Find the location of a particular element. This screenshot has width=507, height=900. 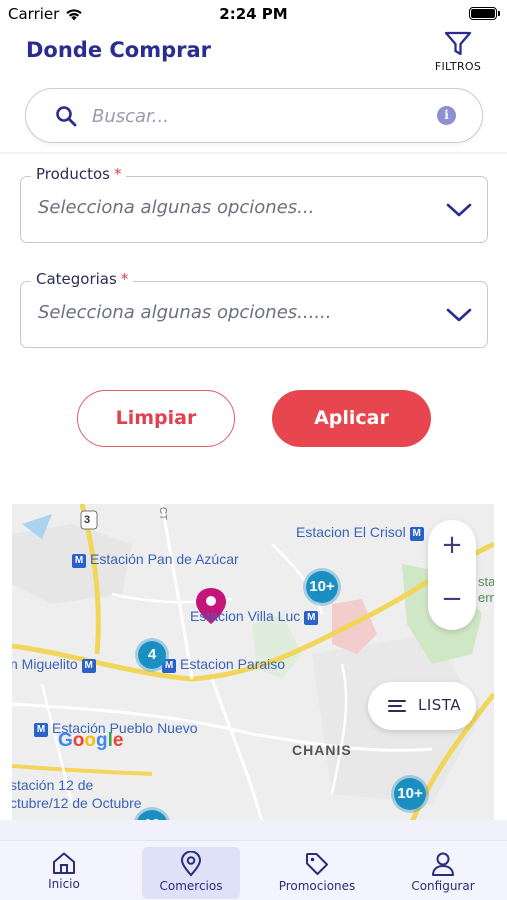

user-icon is located at coordinates (443, 864).